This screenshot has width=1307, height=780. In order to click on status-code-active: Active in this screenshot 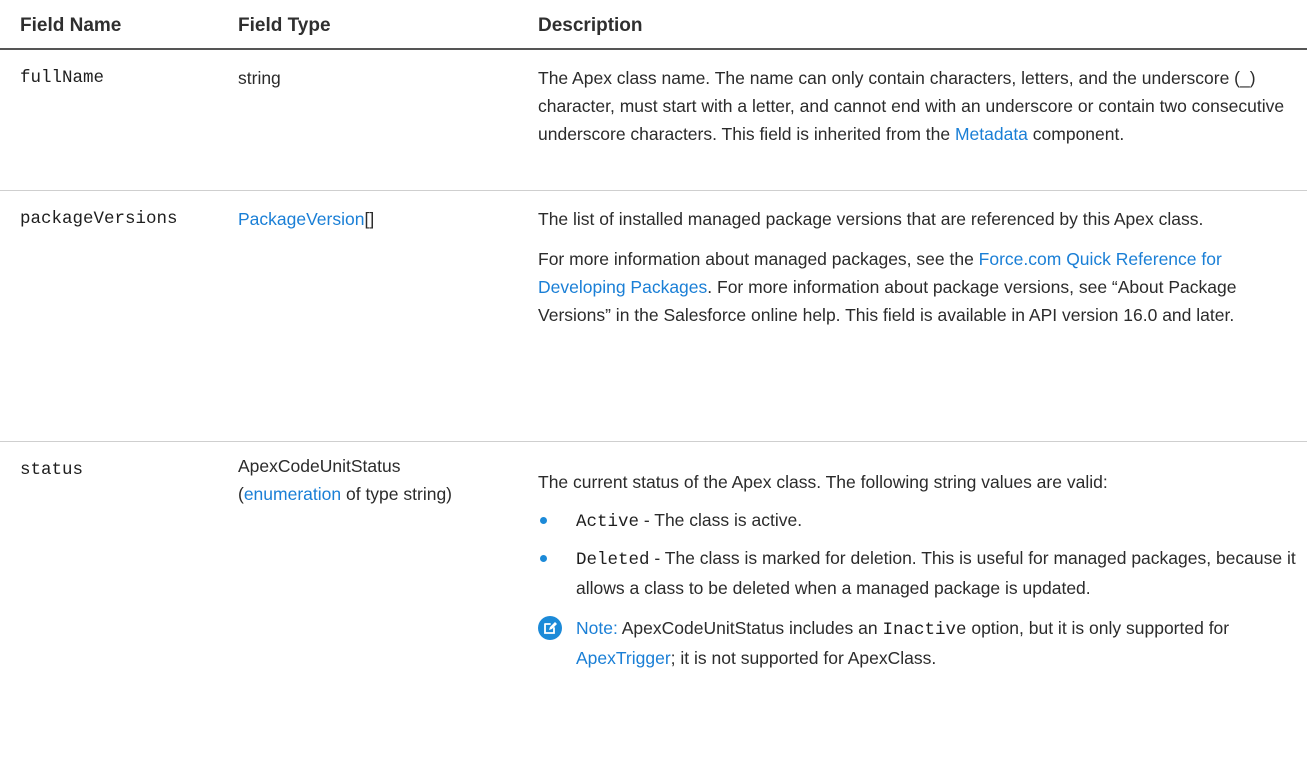, I will do `click(608, 522)`.